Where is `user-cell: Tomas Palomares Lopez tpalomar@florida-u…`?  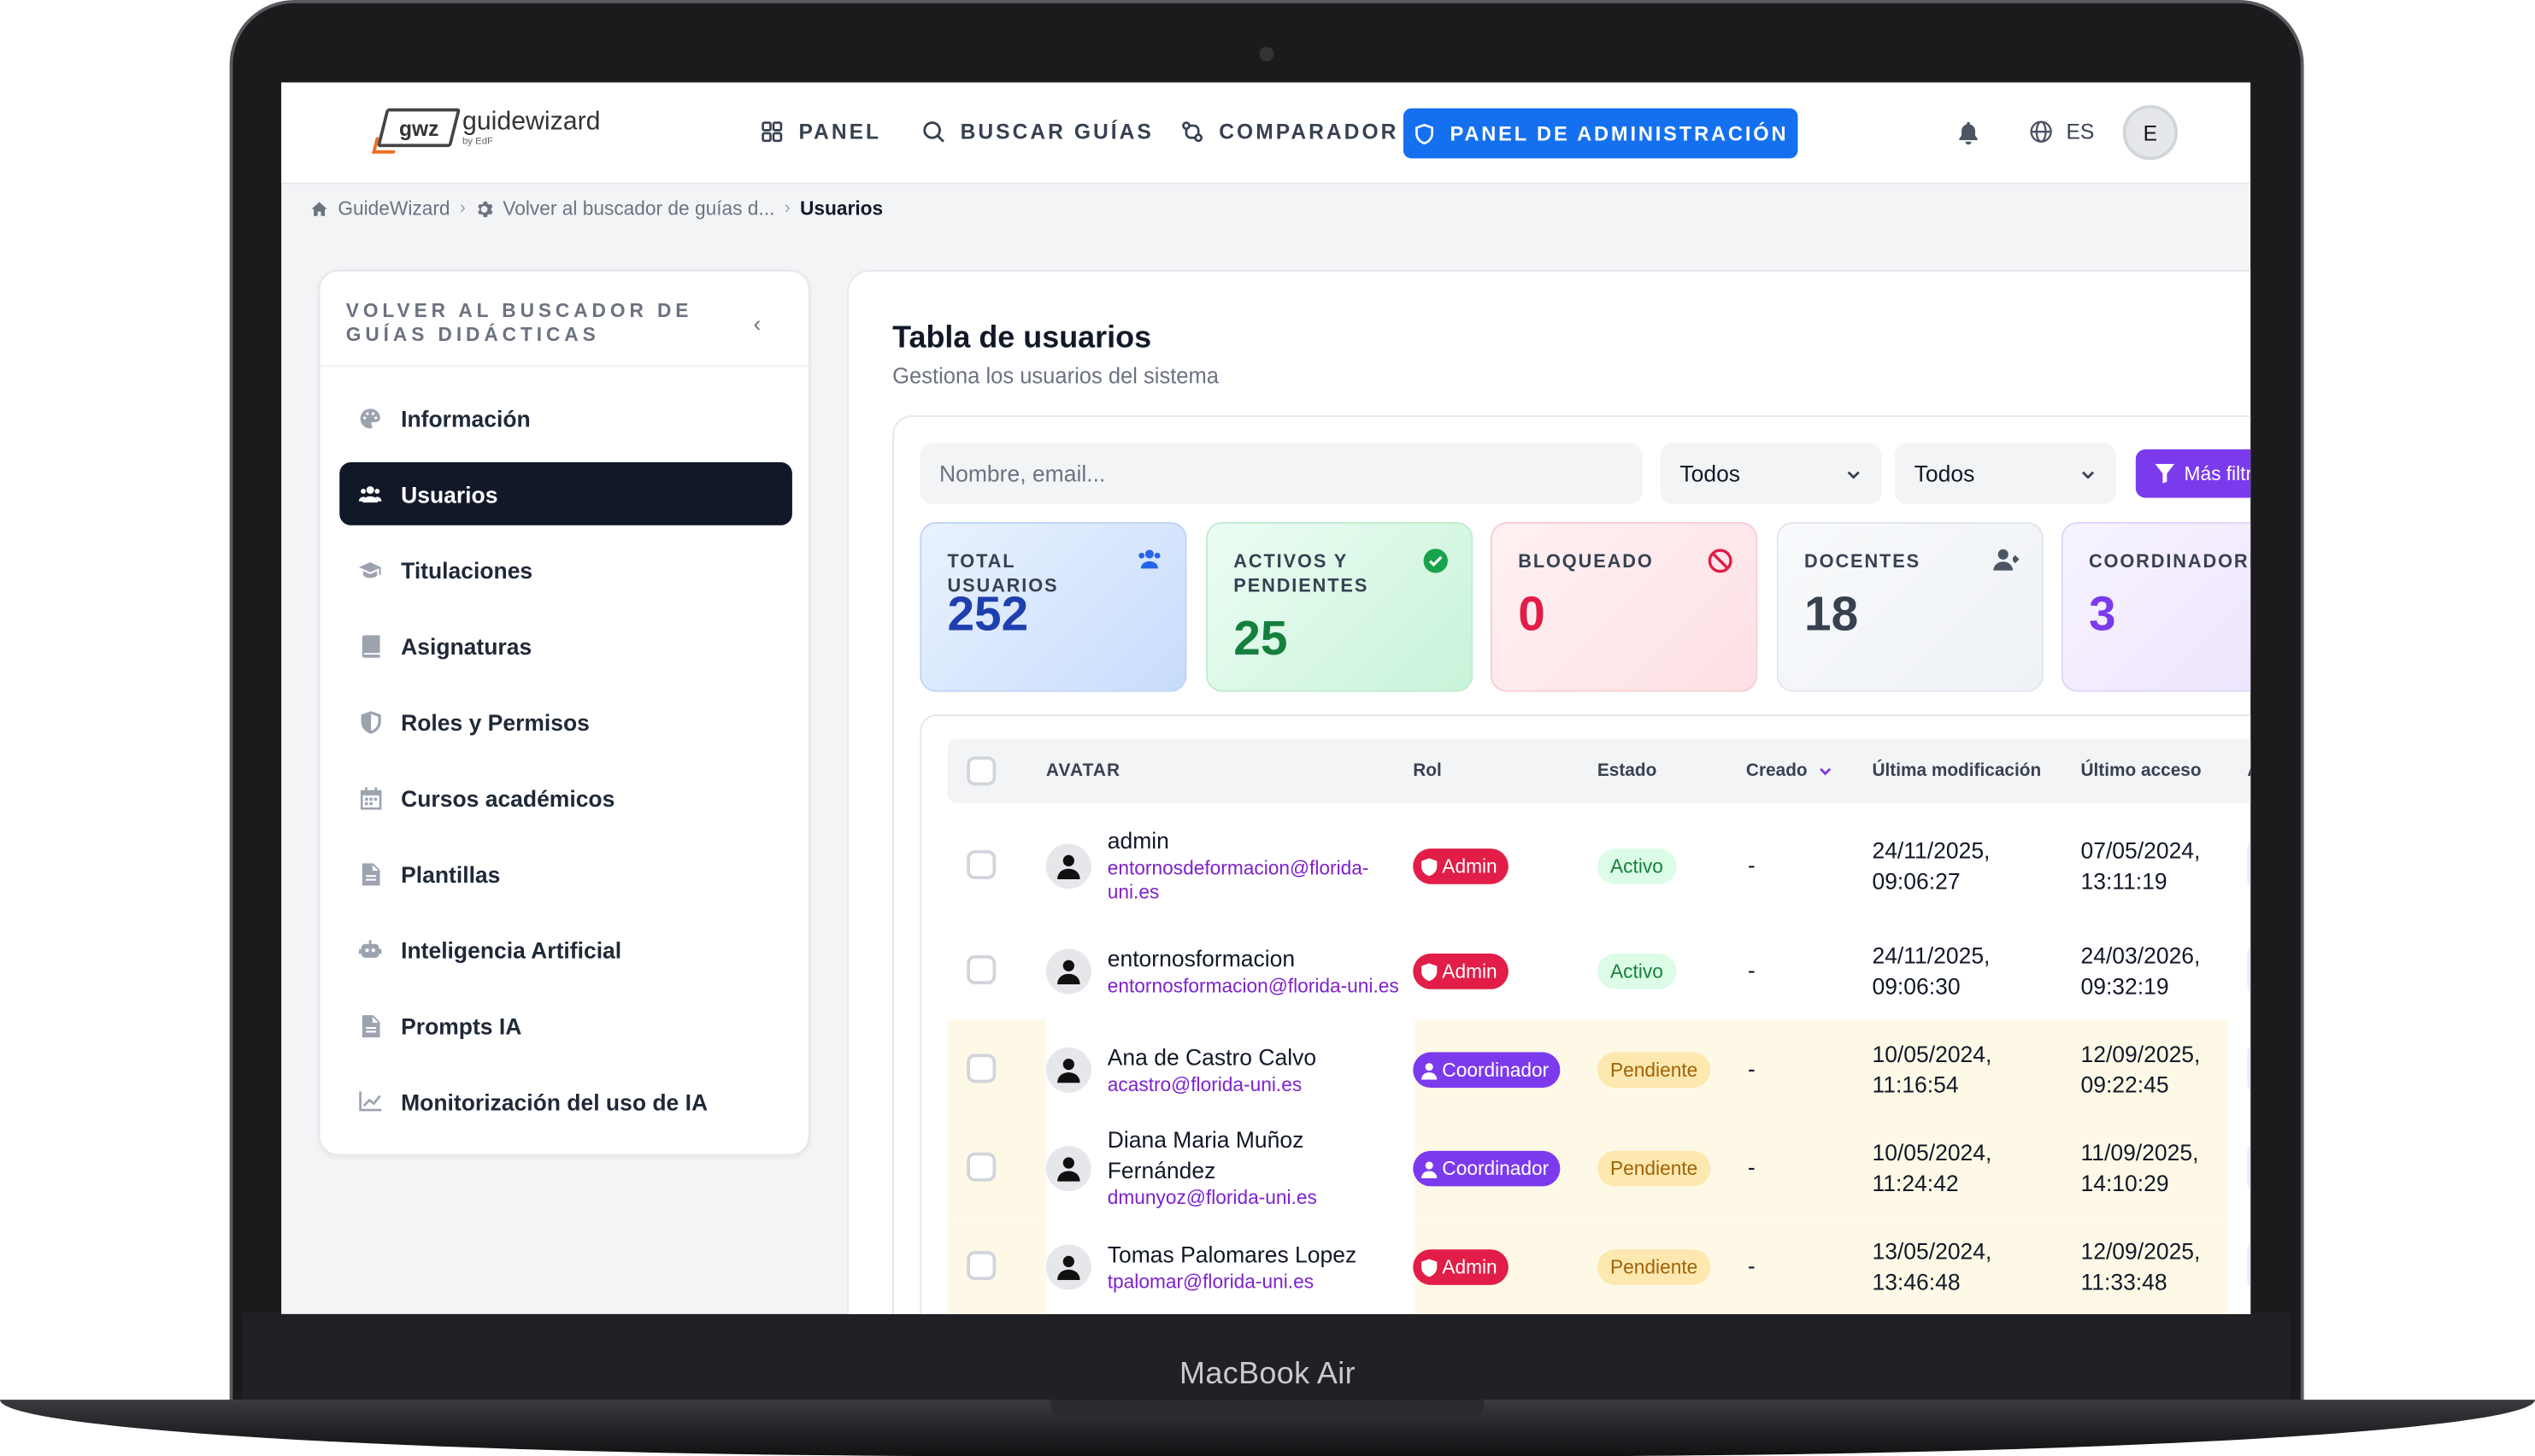
user-cell: Tomas Palomares Lopez tpalomar@florida-u… is located at coordinates (1230, 1266).